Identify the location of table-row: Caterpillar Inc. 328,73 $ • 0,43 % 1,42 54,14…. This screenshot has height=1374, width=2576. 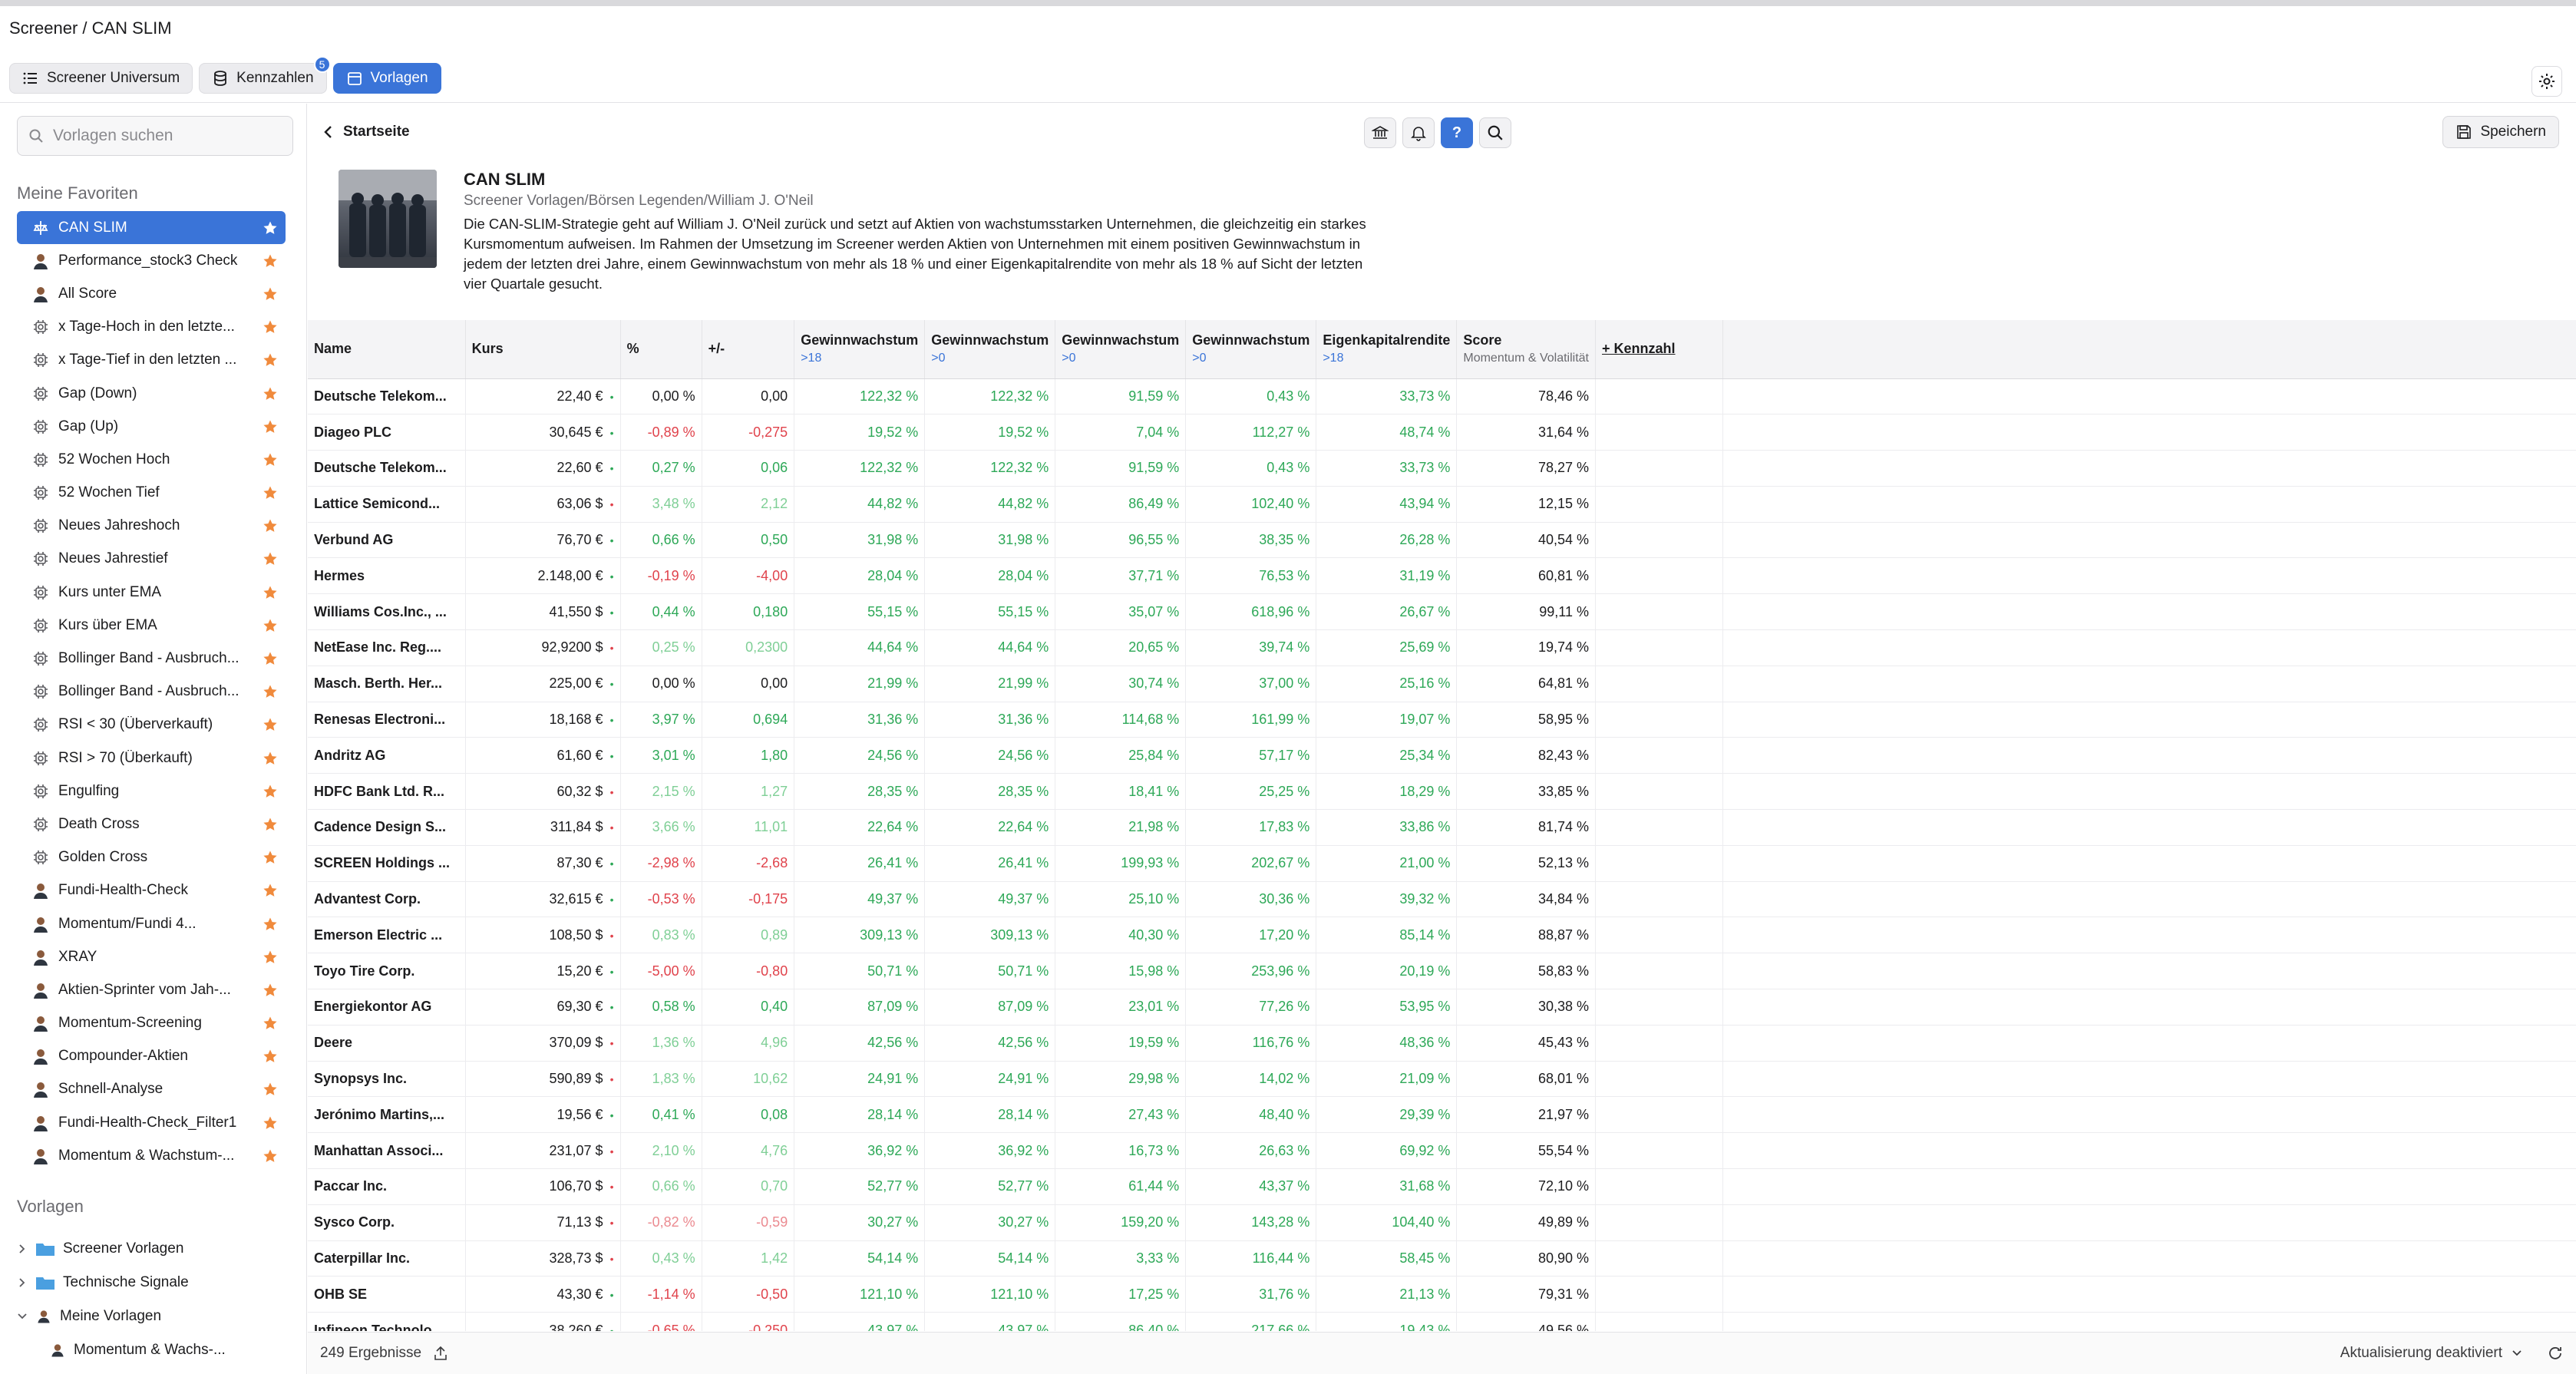
(1442, 1258).